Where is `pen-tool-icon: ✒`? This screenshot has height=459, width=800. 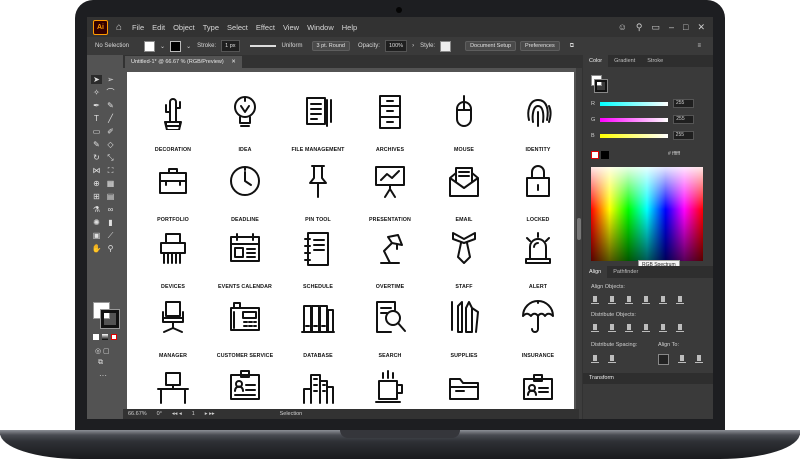
pen-tool-icon: ✒ is located at coordinates (96, 105).